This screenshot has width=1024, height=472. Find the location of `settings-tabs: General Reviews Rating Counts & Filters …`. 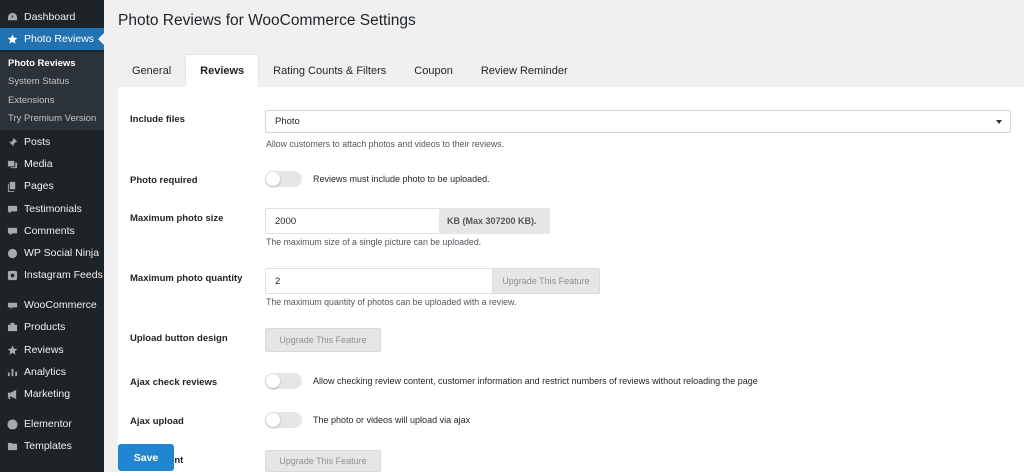

settings-tabs: General Reviews Rating Counts & Filters … is located at coordinates (350, 70).